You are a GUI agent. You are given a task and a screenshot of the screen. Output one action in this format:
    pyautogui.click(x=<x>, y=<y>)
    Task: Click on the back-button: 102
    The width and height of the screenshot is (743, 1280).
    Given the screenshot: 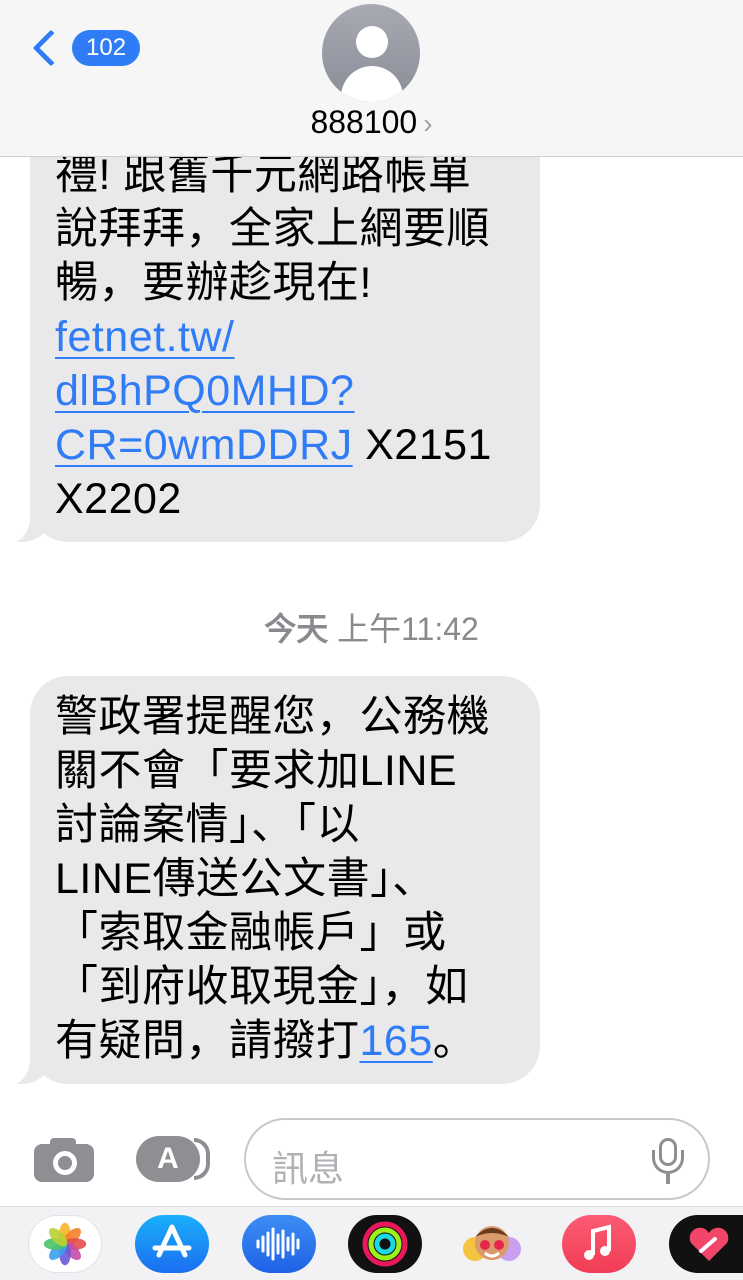 What is the action you would take?
    pyautogui.click(x=85, y=48)
    